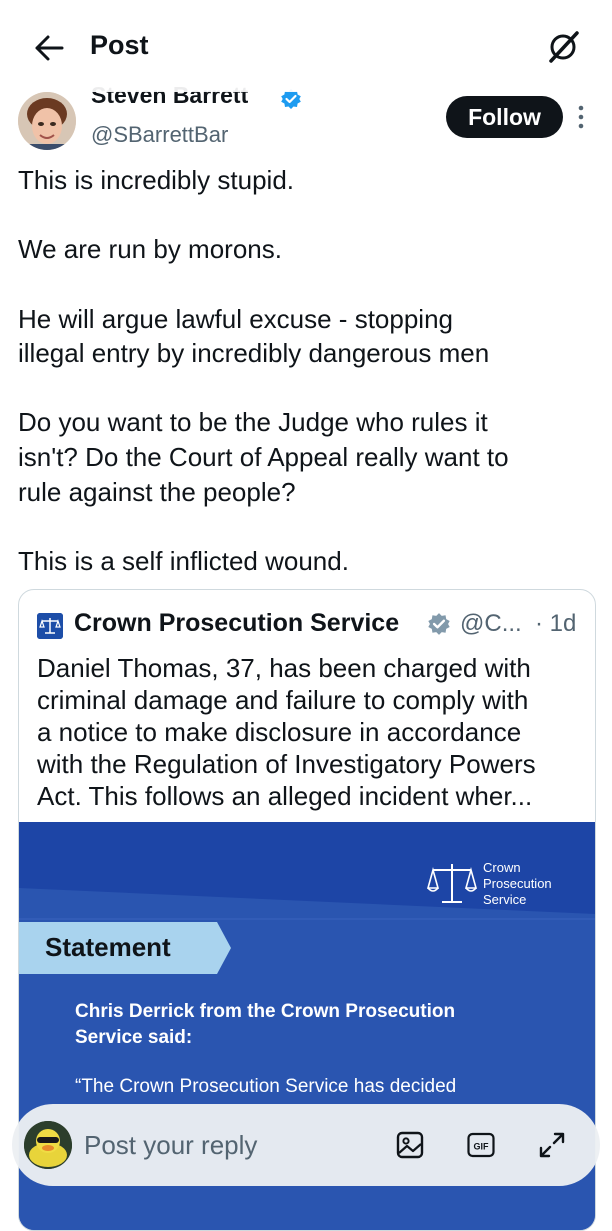 The width and height of the screenshot is (612, 1231). I want to click on cps-logo-text: Crown Prosecution Service, so click(517, 884).